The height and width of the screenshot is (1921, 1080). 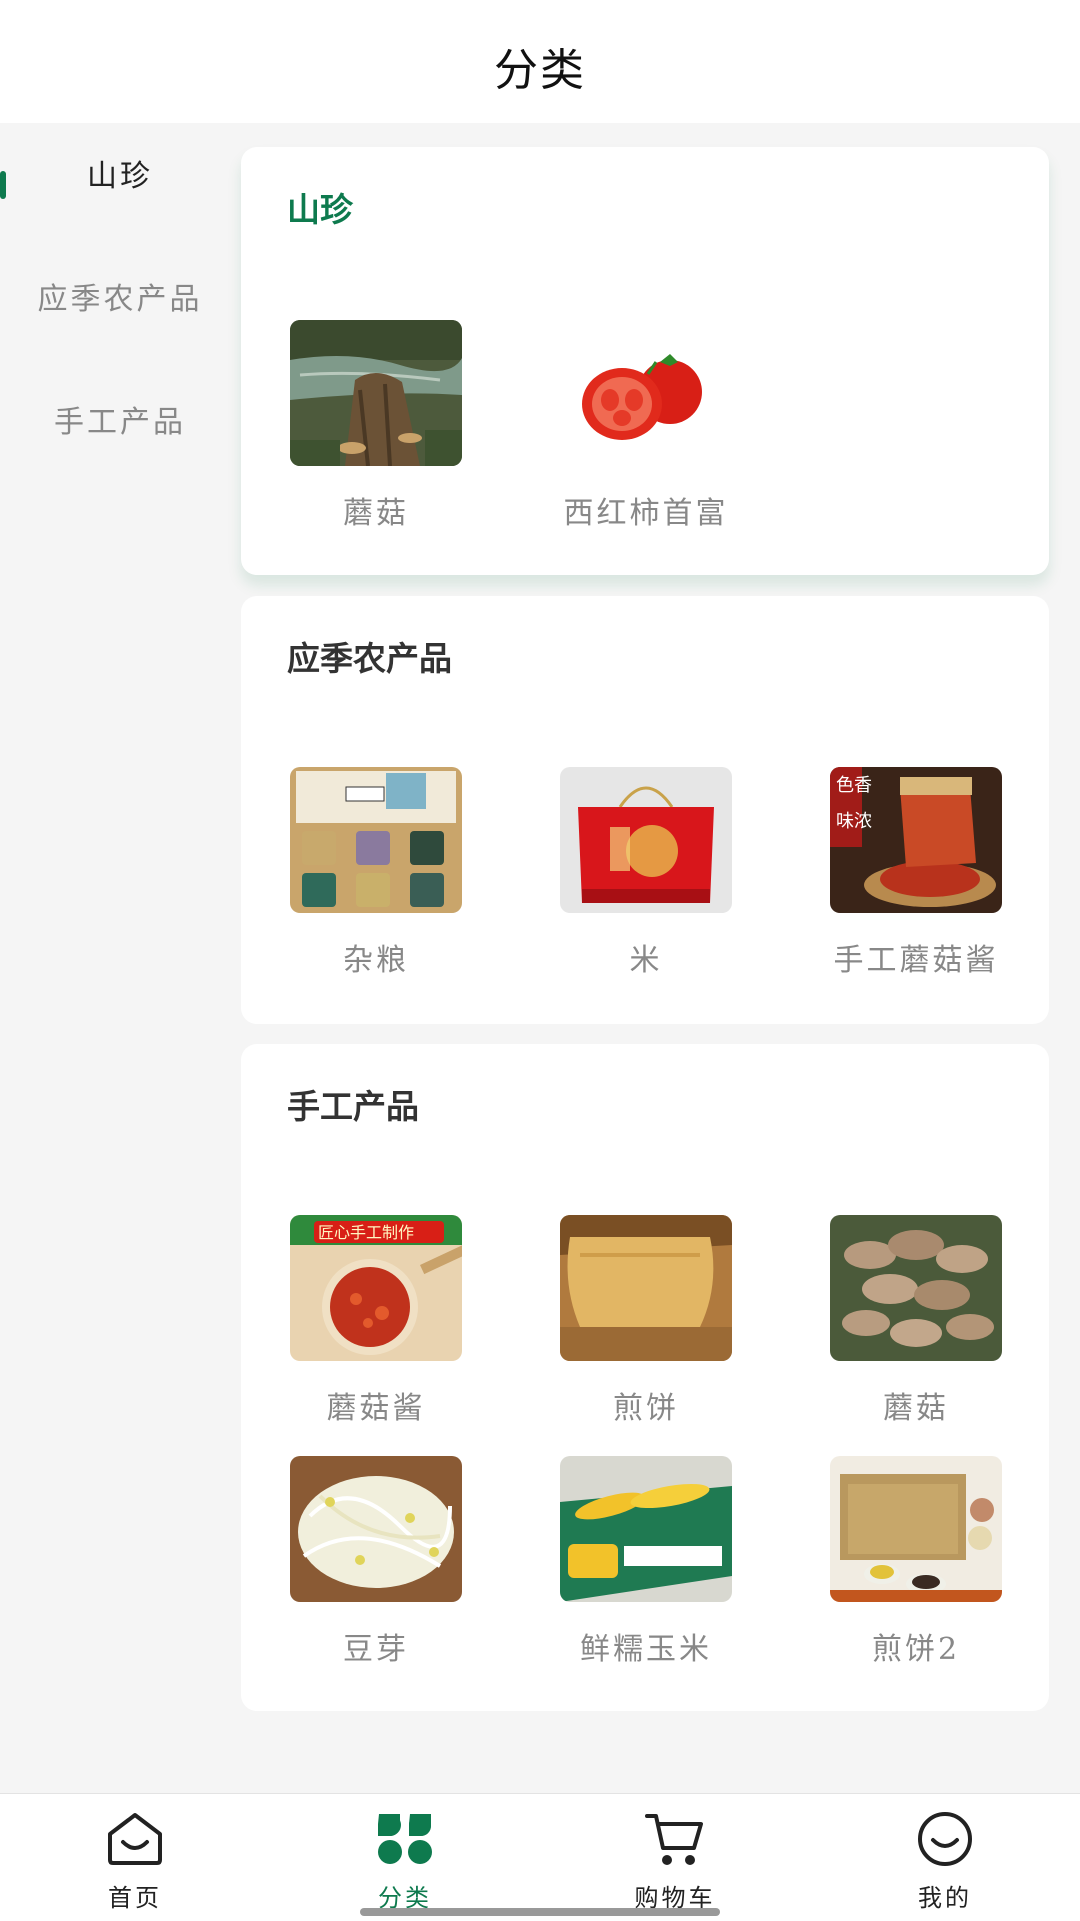 What do you see at coordinates (916, 1649) in the screenshot?
I see `product-label: 煎饼2` at bounding box center [916, 1649].